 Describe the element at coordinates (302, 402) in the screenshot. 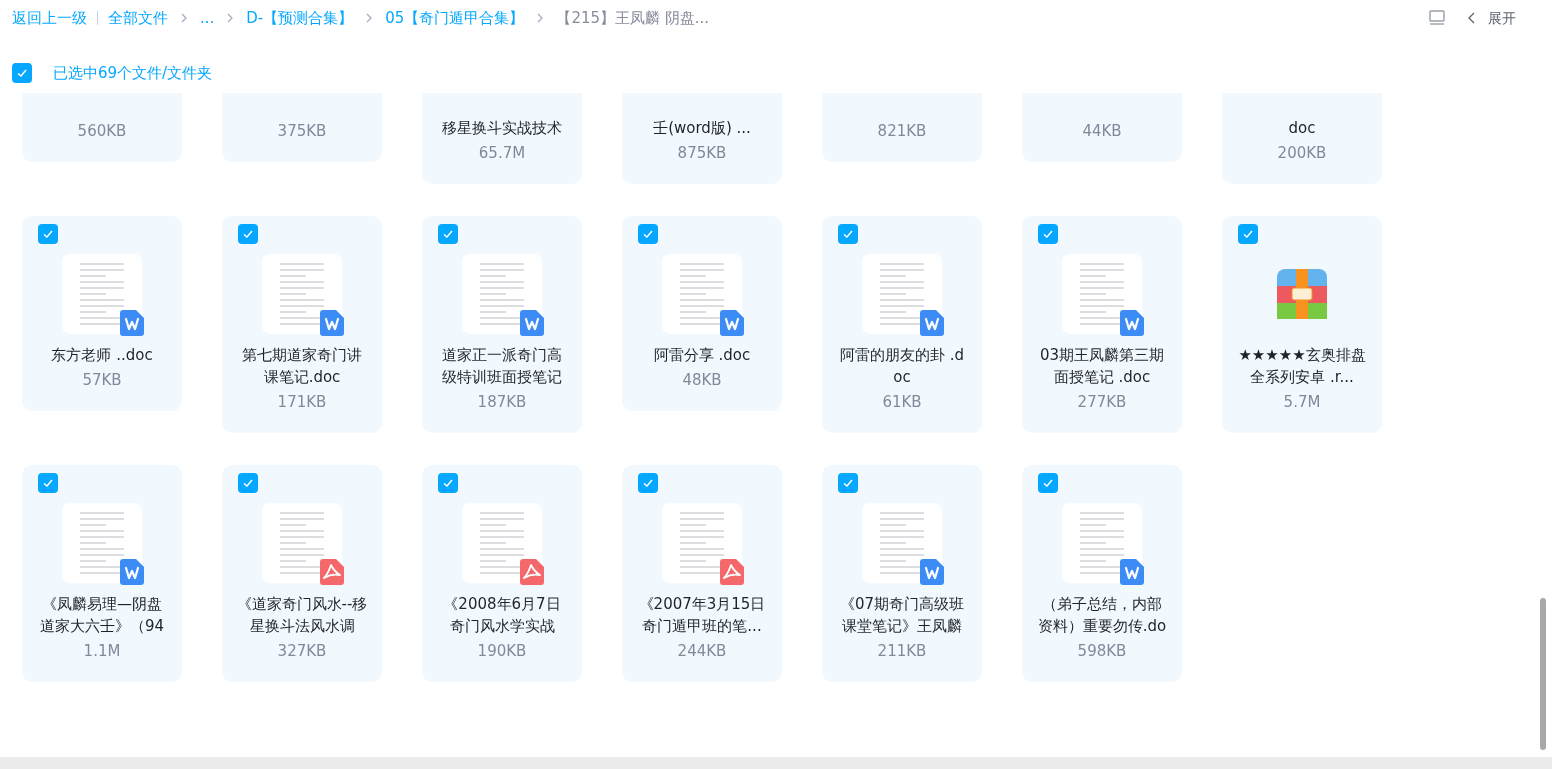

I see `file-size: 171KB` at that location.